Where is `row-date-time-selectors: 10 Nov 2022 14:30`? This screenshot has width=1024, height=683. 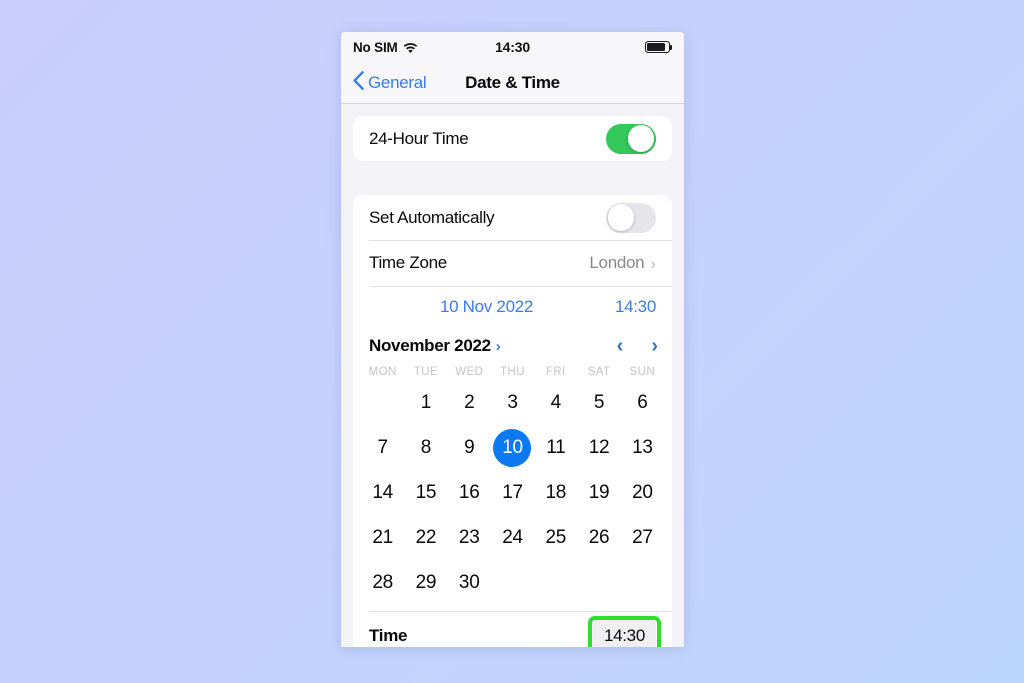
row-date-time-selectors: 10 Nov 2022 14:30 is located at coordinates (512, 307).